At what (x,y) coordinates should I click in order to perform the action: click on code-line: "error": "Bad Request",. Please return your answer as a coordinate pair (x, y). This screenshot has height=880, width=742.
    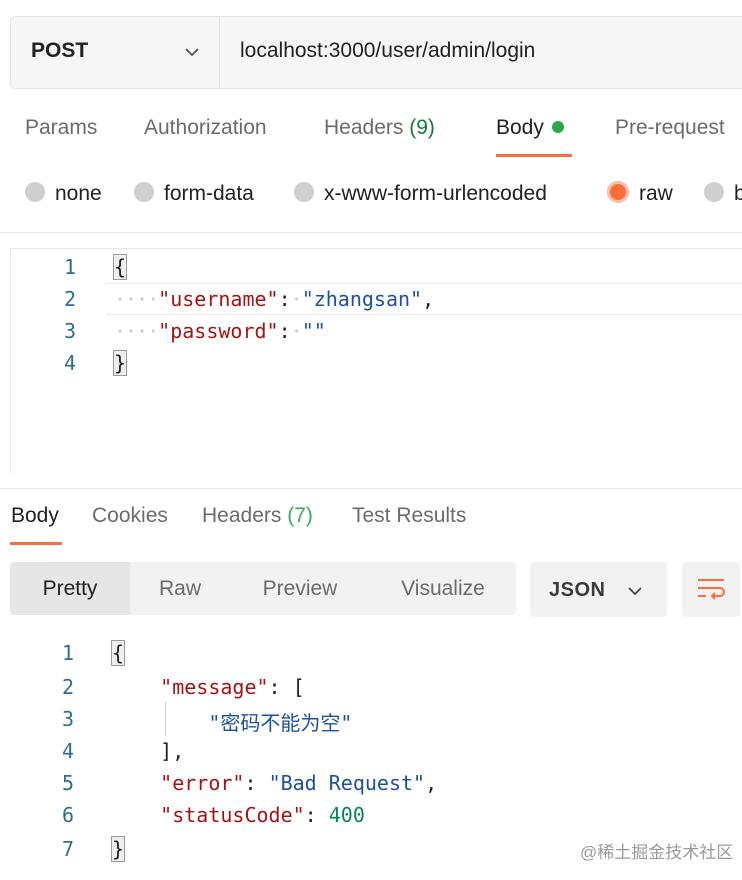
    Looking at the image, I should click on (299, 783).